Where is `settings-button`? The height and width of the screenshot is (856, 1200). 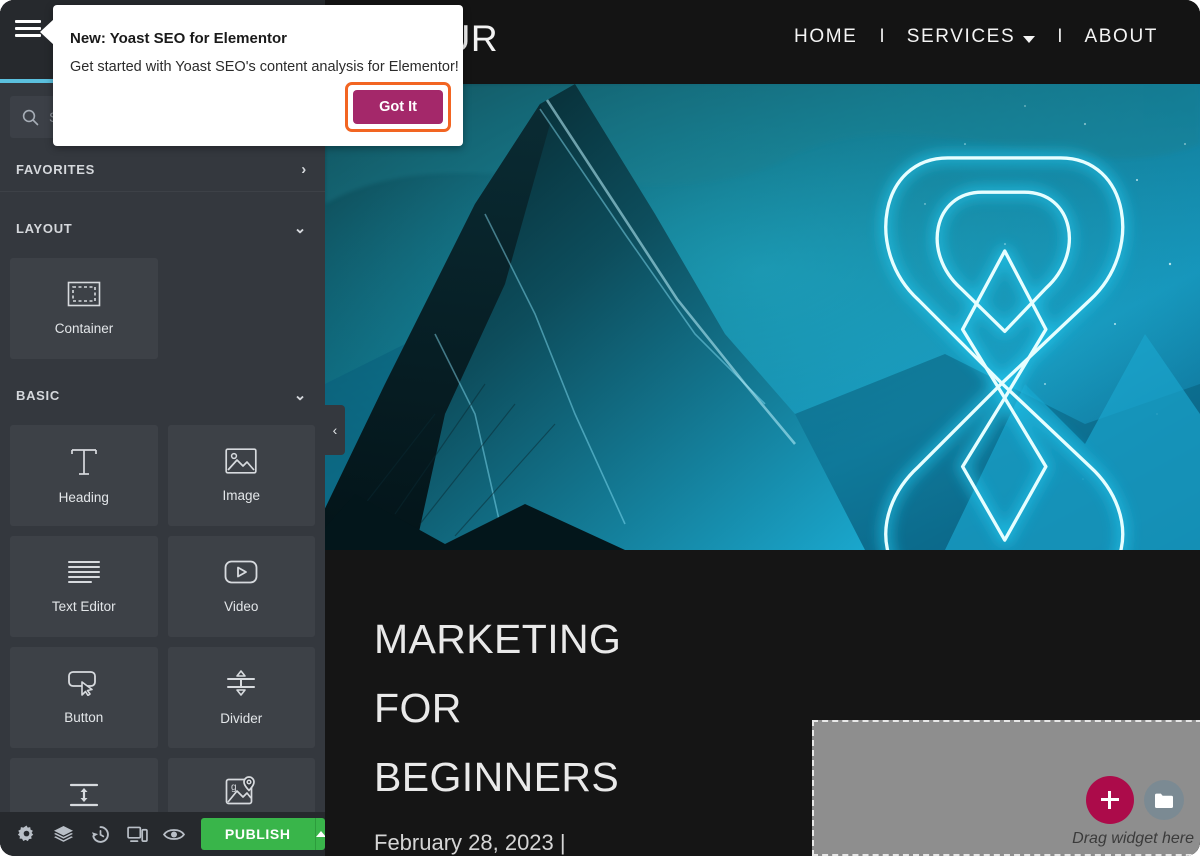 settings-button is located at coordinates (26, 834).